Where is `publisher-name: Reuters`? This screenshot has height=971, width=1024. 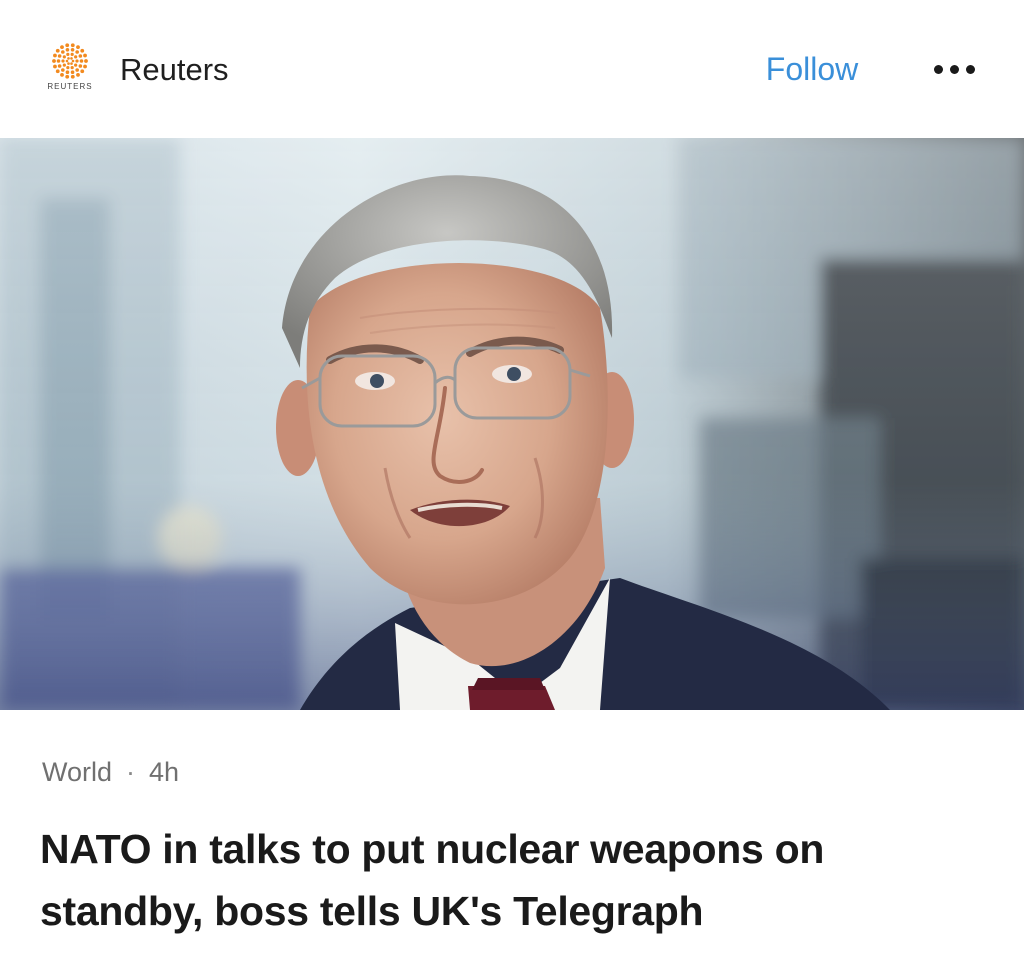 publisher-name: Reuters is located at coordinates (174, 70).